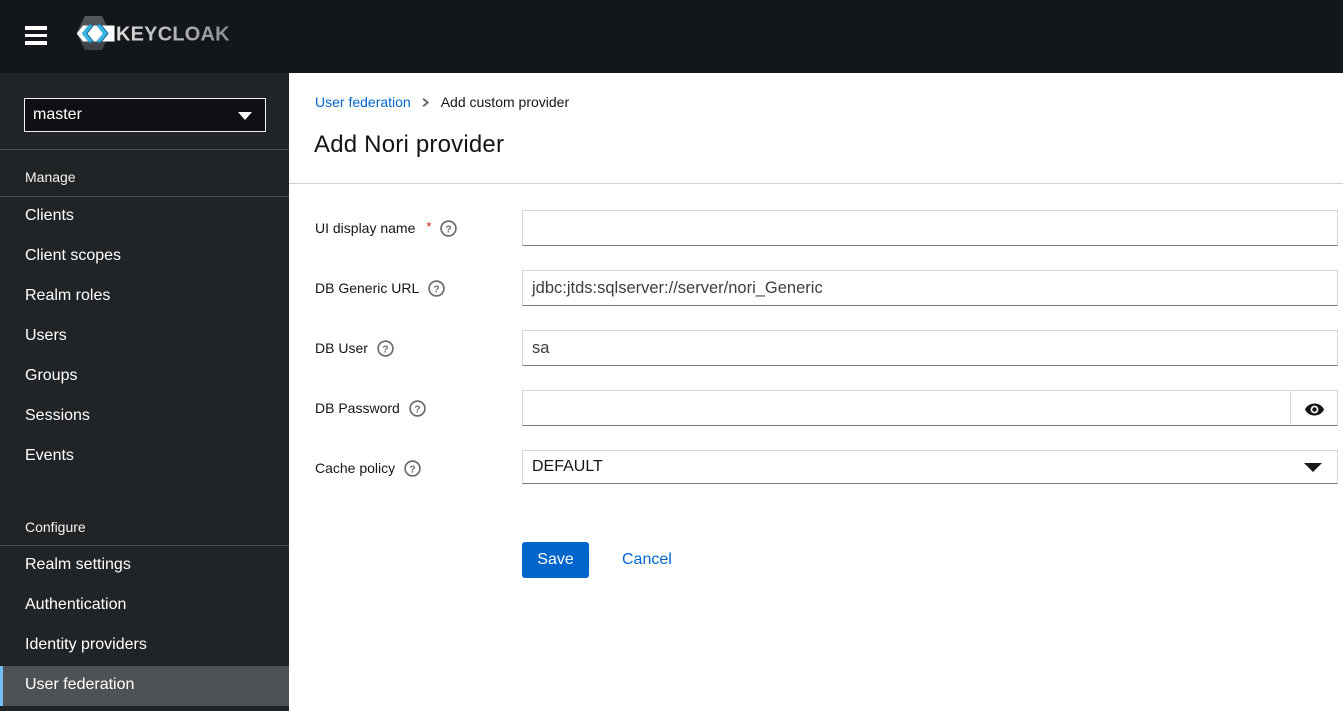 This screenshot has height=711, width=1343. What do you see at coordinates (173, 35) in the screenshot?
I see `svg-text: KEYCLOAK` at bounding box center [173, 35].